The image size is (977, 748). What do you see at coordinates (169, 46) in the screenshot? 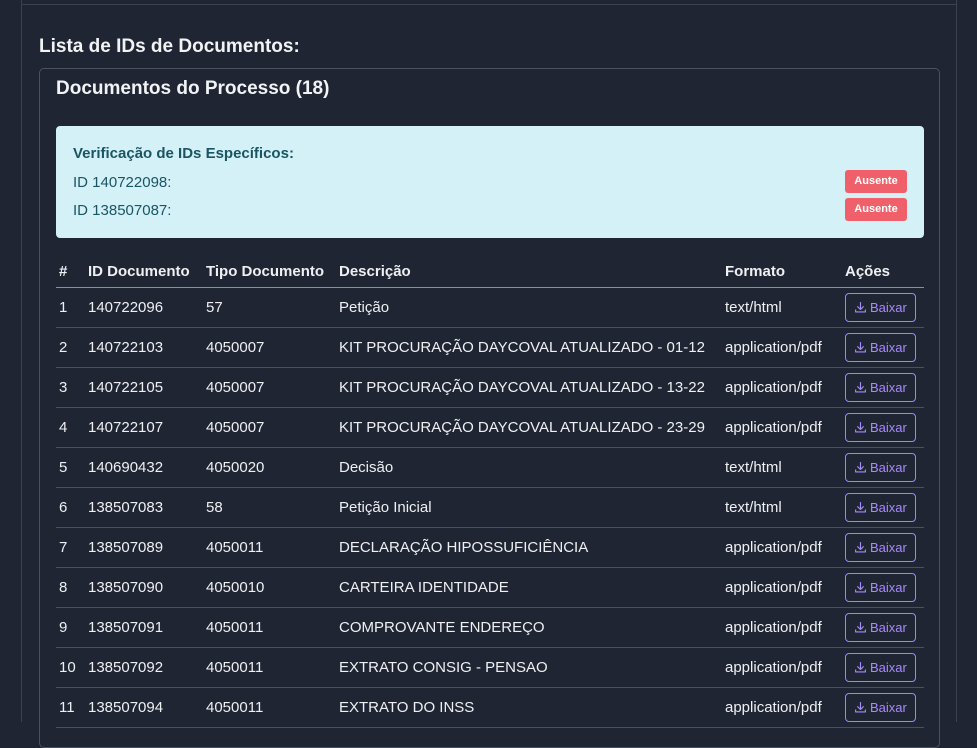
I see `section-title: Lista de IDs de Documentos:` at bounding box center [169, 46].